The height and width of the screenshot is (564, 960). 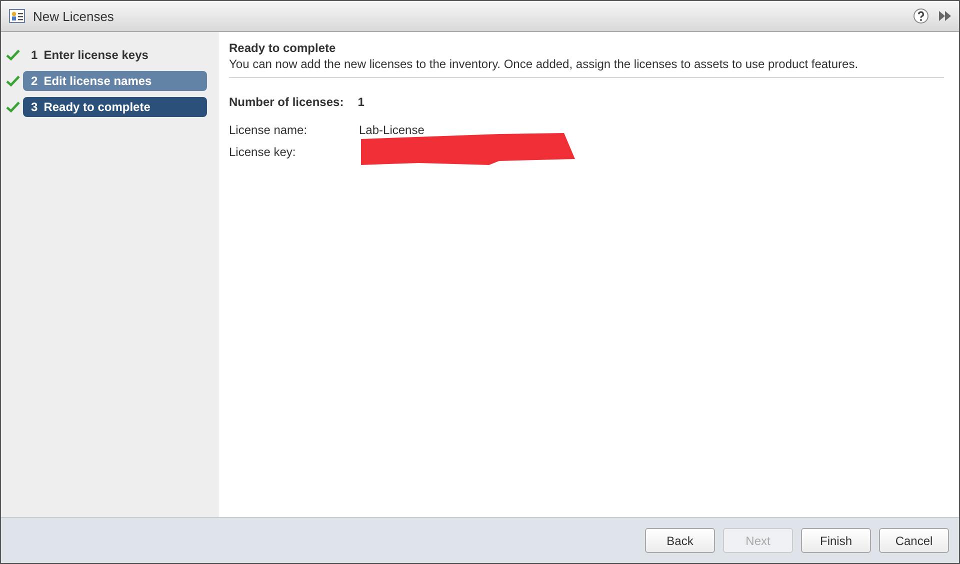 What do you see at coordinates (17, 16) in the screenshot?
I see `license-card-icon` at bounding box center [17, 16].